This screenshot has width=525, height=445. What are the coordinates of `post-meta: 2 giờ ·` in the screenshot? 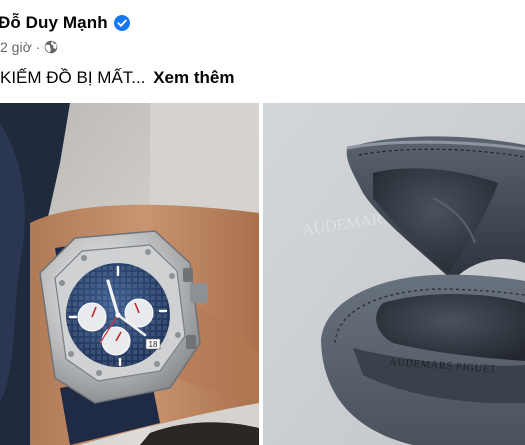 It's located at (29, 47).